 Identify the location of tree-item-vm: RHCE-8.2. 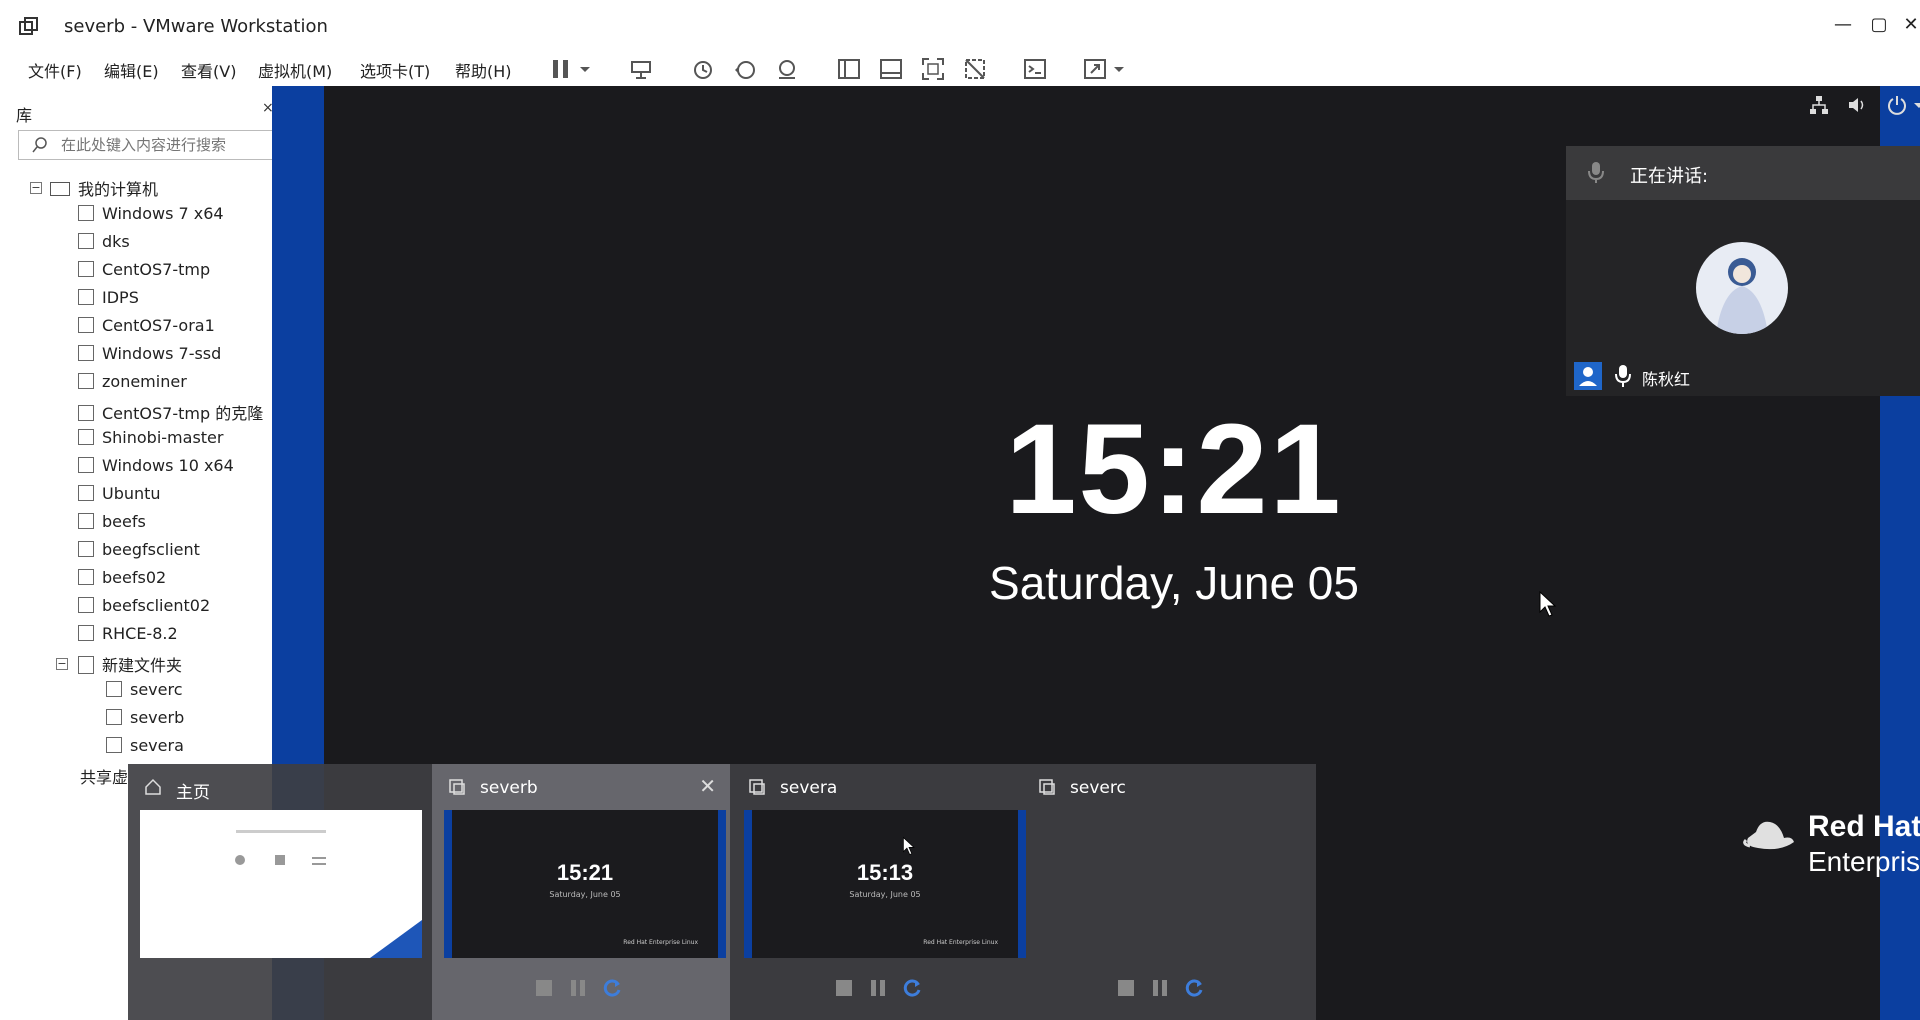
(128, 637).